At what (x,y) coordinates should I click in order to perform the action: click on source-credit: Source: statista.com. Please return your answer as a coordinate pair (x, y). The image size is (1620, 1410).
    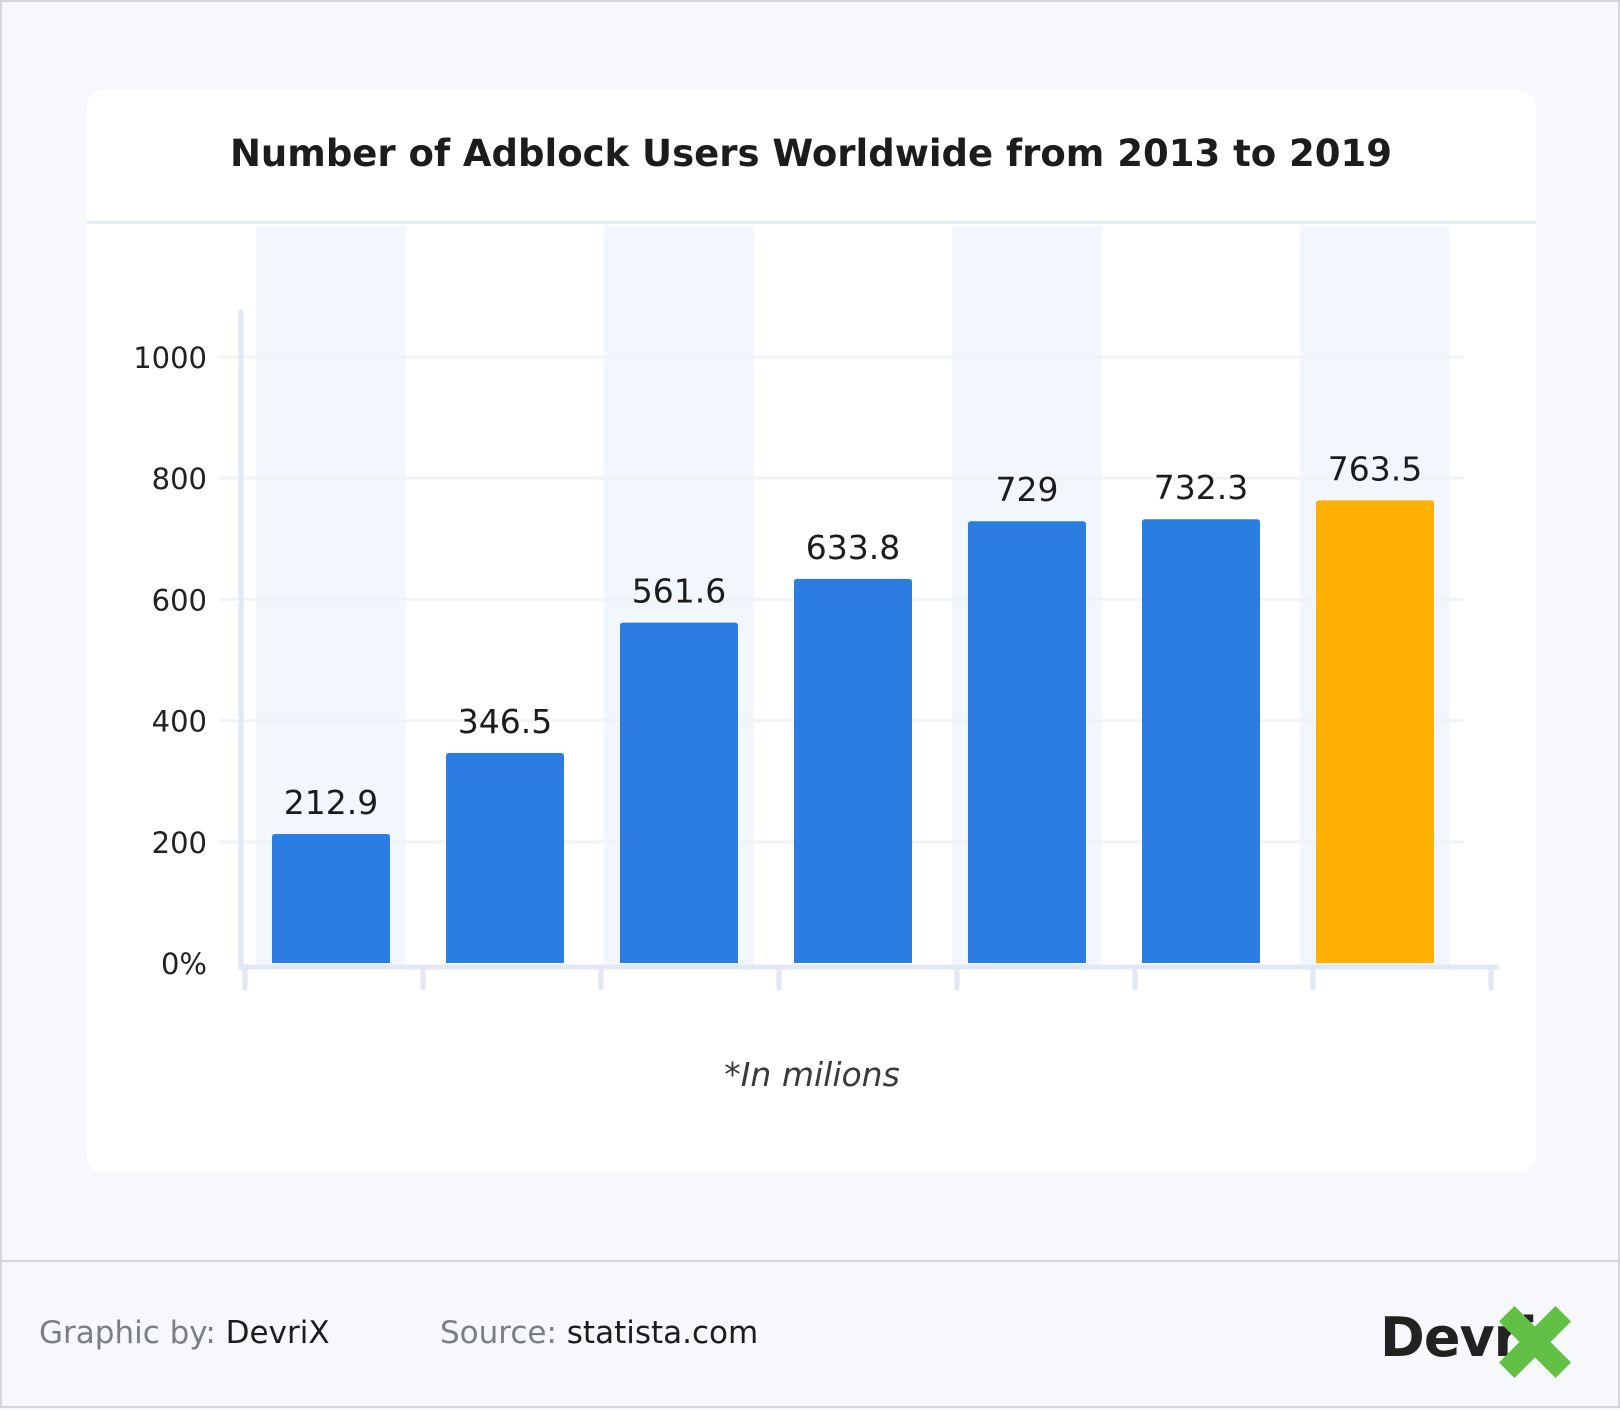
    Looking at the image, I should click on (599, 1333).